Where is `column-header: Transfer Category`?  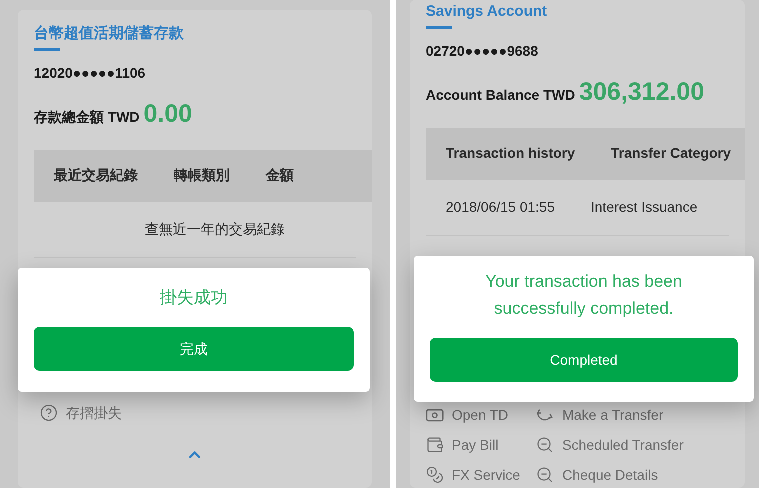
column-header: Transfer Category is located at coordinates (671, 153).